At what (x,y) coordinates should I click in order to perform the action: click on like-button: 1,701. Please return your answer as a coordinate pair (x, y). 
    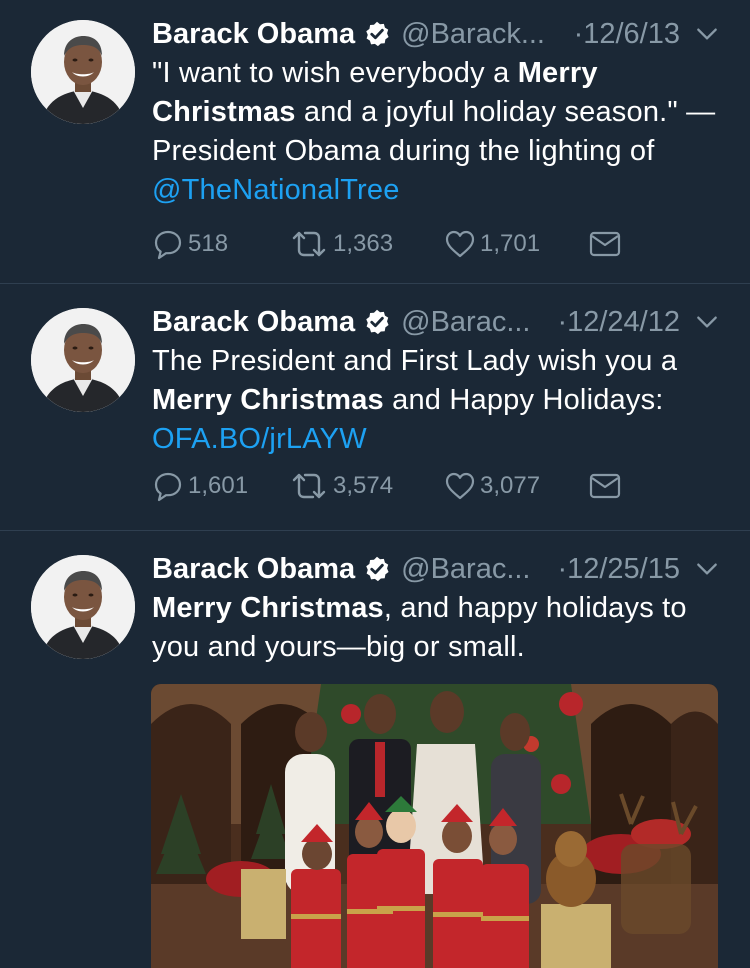
    Looking at the image, I should click on (516, 244).